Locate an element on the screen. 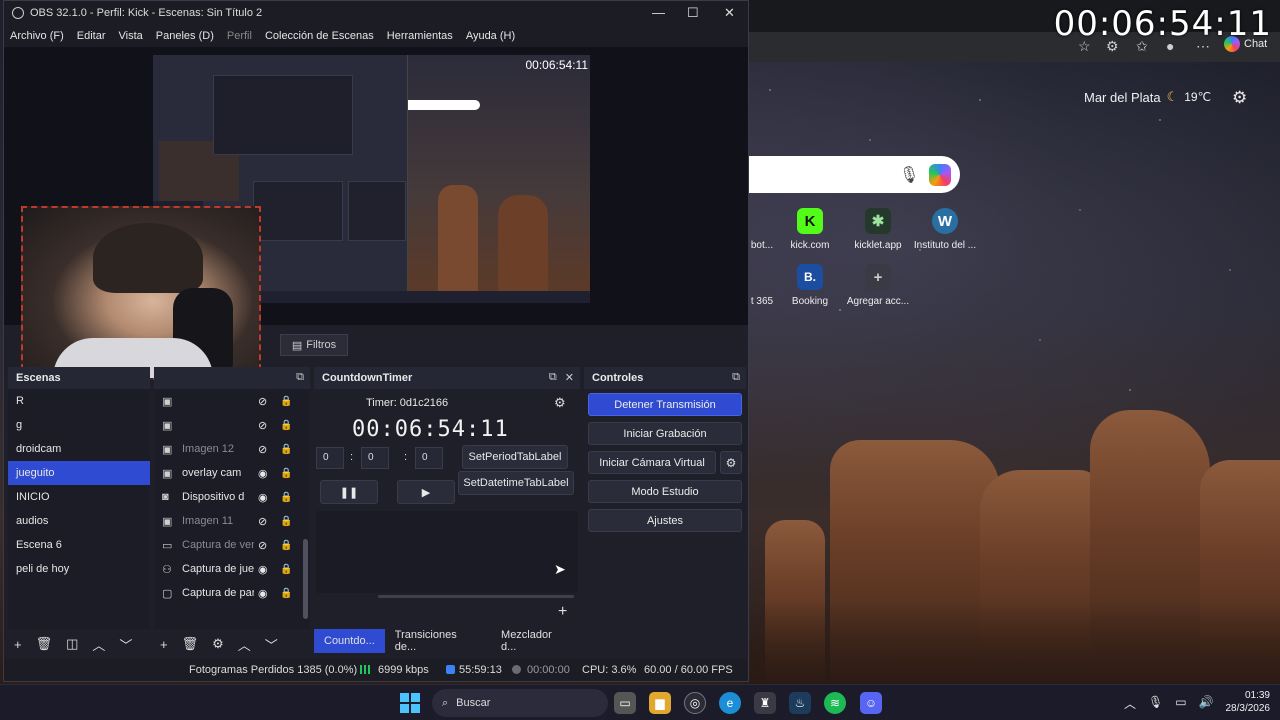 The height and width of the screenshot is (720, 1280). taskbar-search: ⌕ Buscar is located at coordinates (520, 703).